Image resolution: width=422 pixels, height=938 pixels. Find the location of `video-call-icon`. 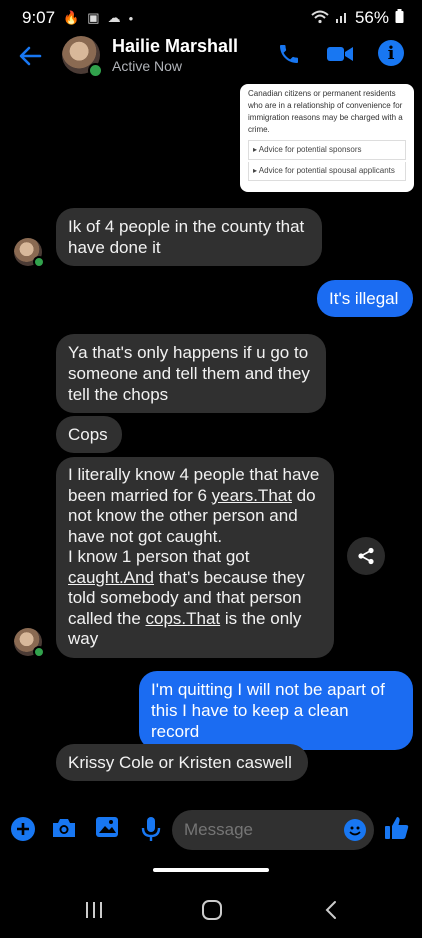

video-call-icon is located at coordinates (340, 56).